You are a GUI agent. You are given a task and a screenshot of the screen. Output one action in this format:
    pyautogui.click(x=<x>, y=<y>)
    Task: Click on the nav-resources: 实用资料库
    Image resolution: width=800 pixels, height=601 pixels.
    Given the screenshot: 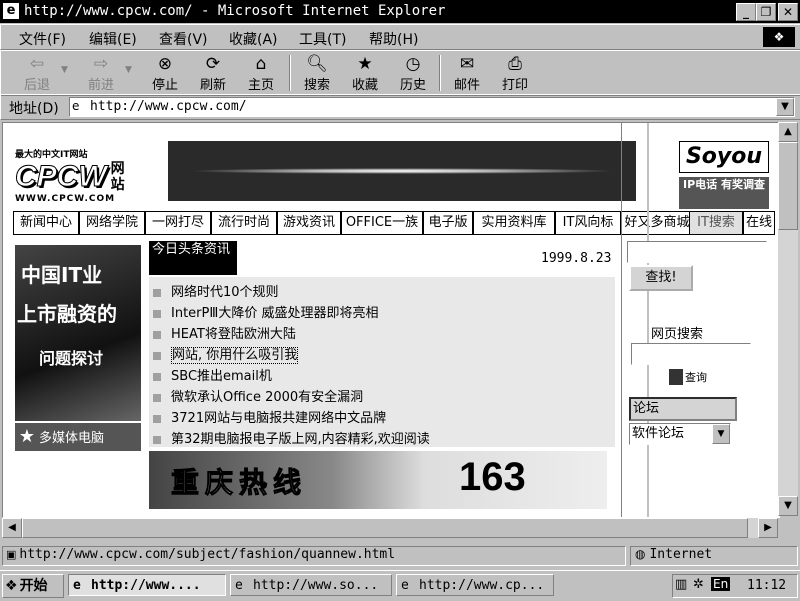 What is the action you would take?
    pyautogui.click(x=514, y=223)
    